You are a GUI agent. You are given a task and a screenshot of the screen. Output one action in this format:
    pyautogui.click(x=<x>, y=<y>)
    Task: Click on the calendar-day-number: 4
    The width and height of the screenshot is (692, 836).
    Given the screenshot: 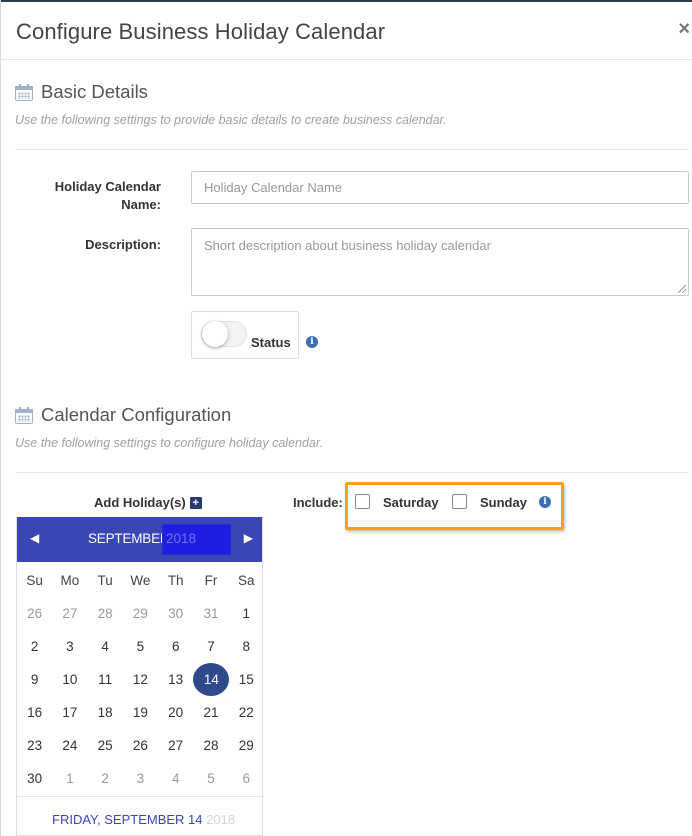 What is the action you would take?
    pyautogui.click(x=175, y=778)
    